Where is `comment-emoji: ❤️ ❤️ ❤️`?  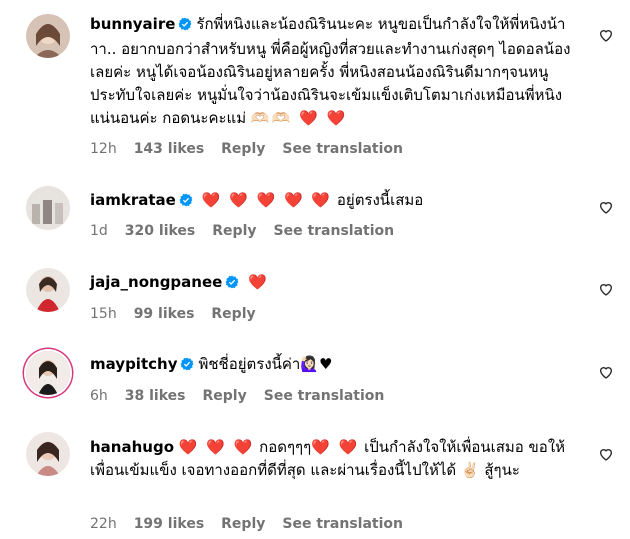
comment-emoji: ❤️ ❤️ ❤️ is located at coordinates (216, 447).